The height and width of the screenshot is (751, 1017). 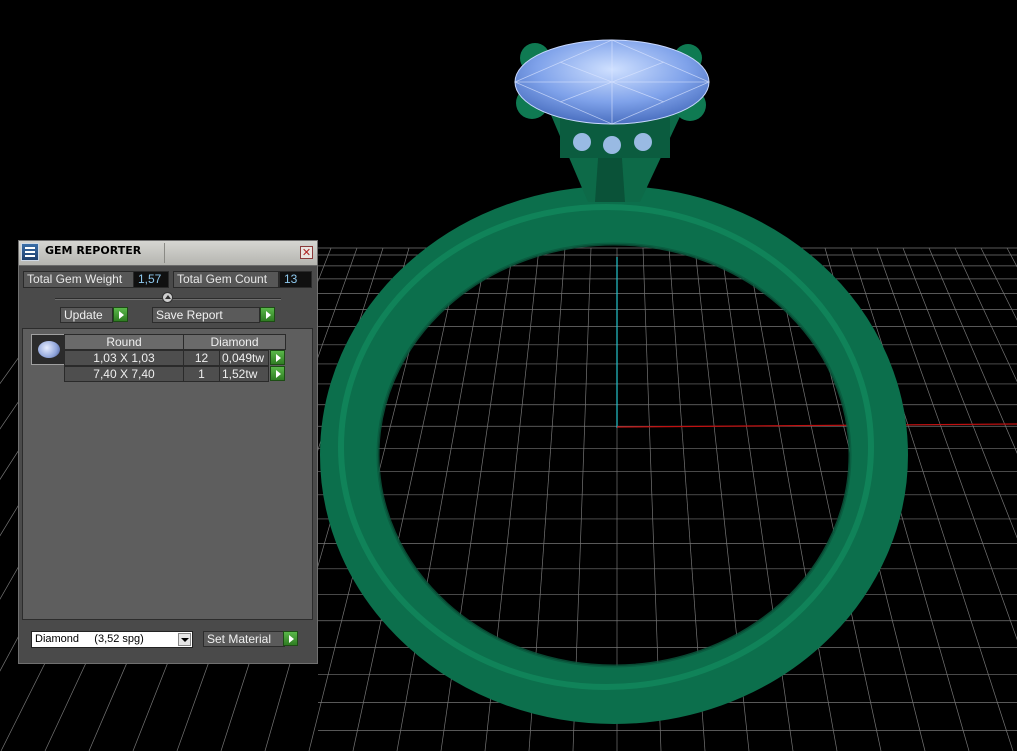 I want to click on gem-qty-cell: 1, so click(x=201, y=374).